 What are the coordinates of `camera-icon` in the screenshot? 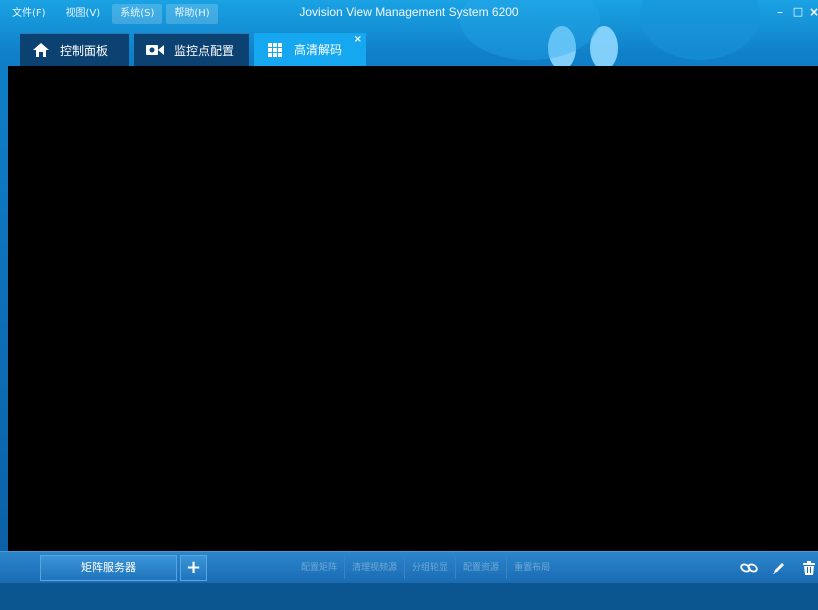 It's located at (155, 50).